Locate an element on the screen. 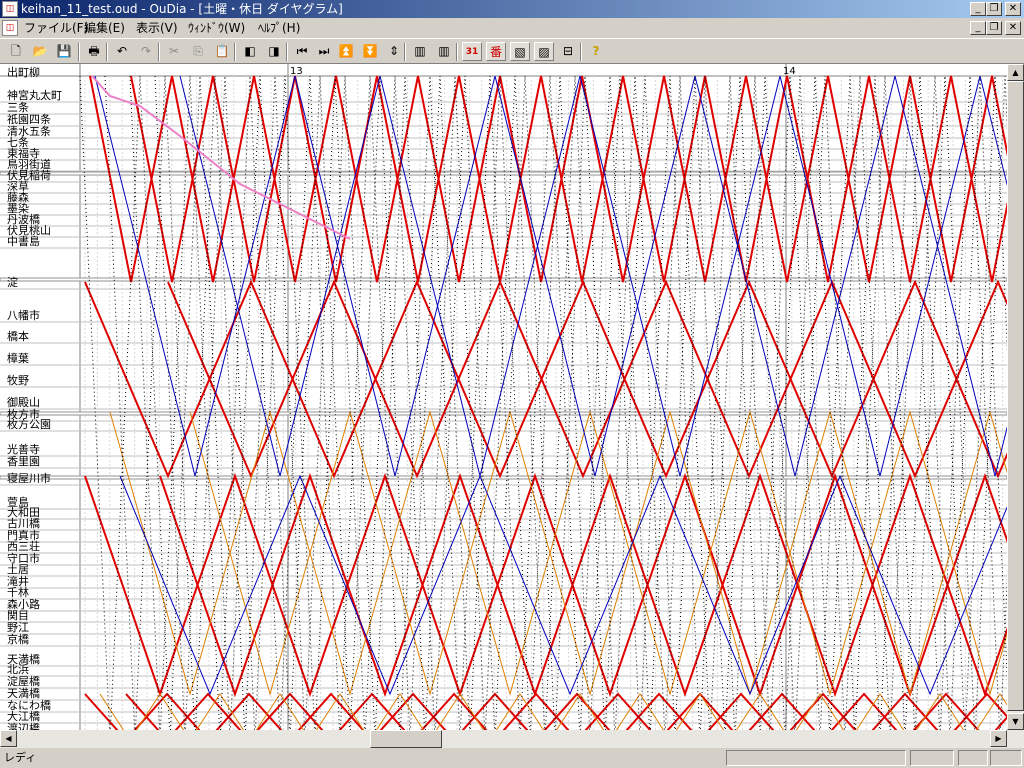 This screenshot has width=1024, height=768. station-label: 香里園 is located at coordinates (23, 461).